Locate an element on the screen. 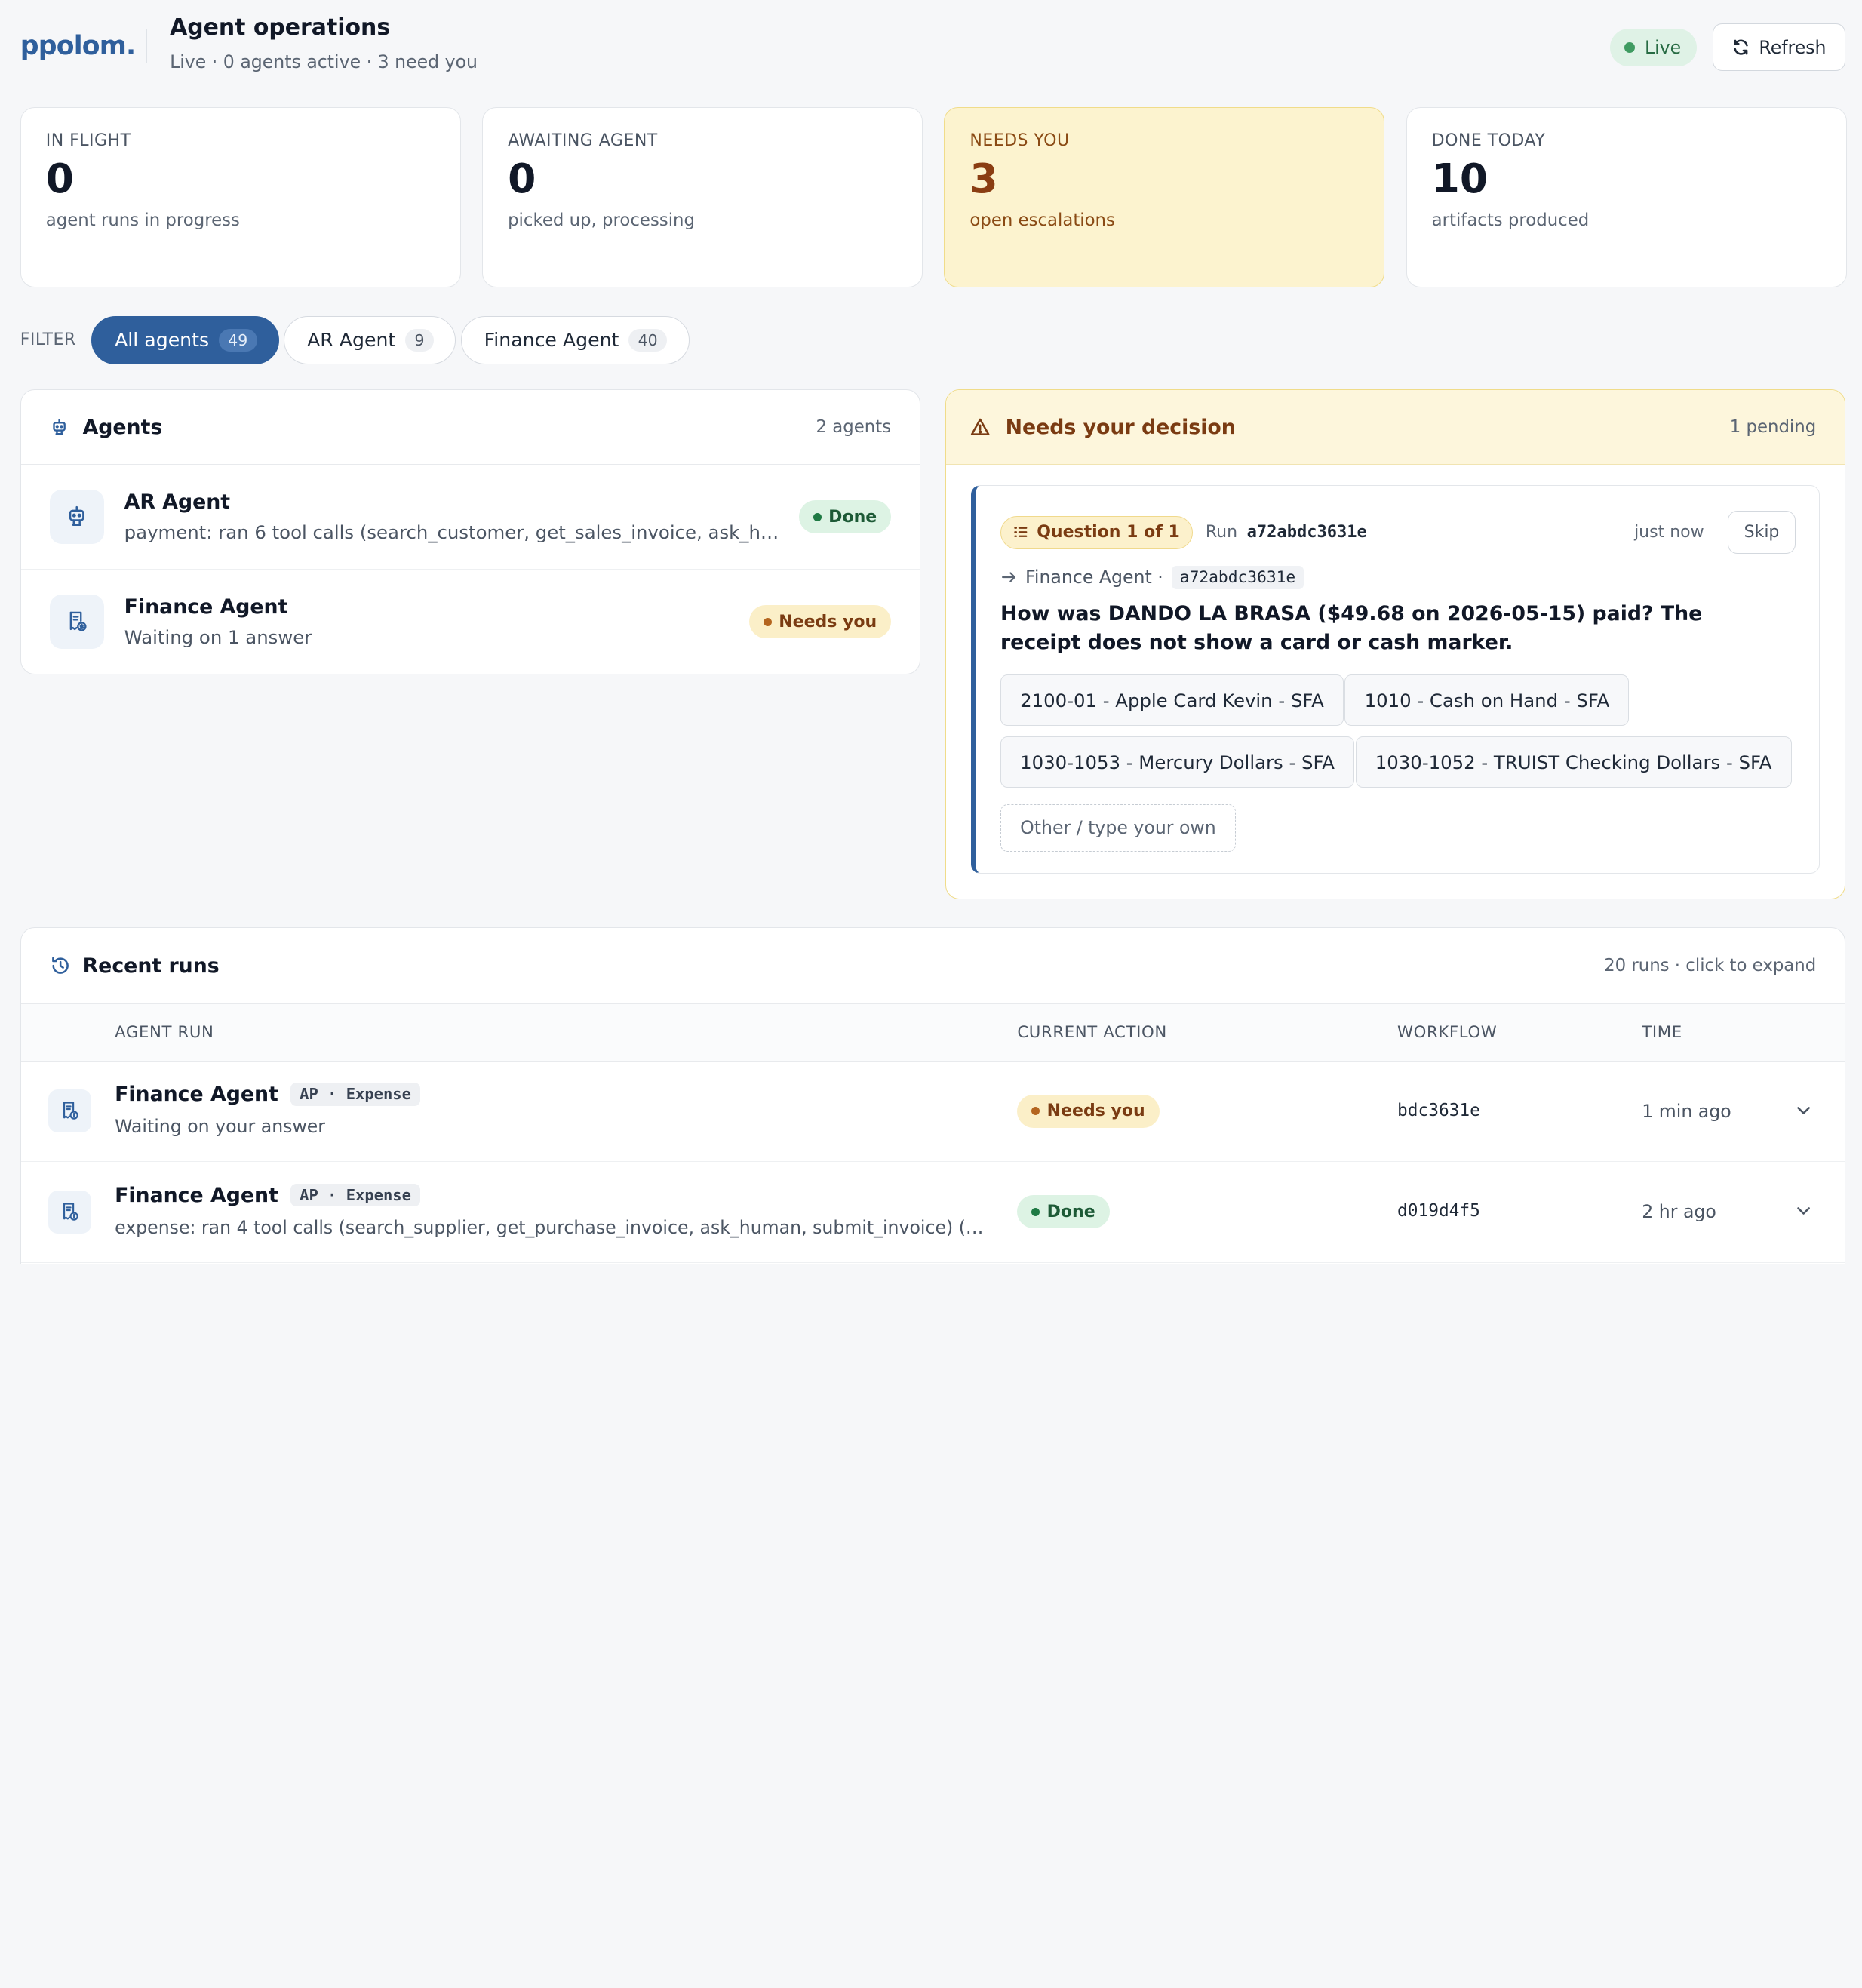  run-summary: Waiting on your answer is located at coordinates (221, 1126).